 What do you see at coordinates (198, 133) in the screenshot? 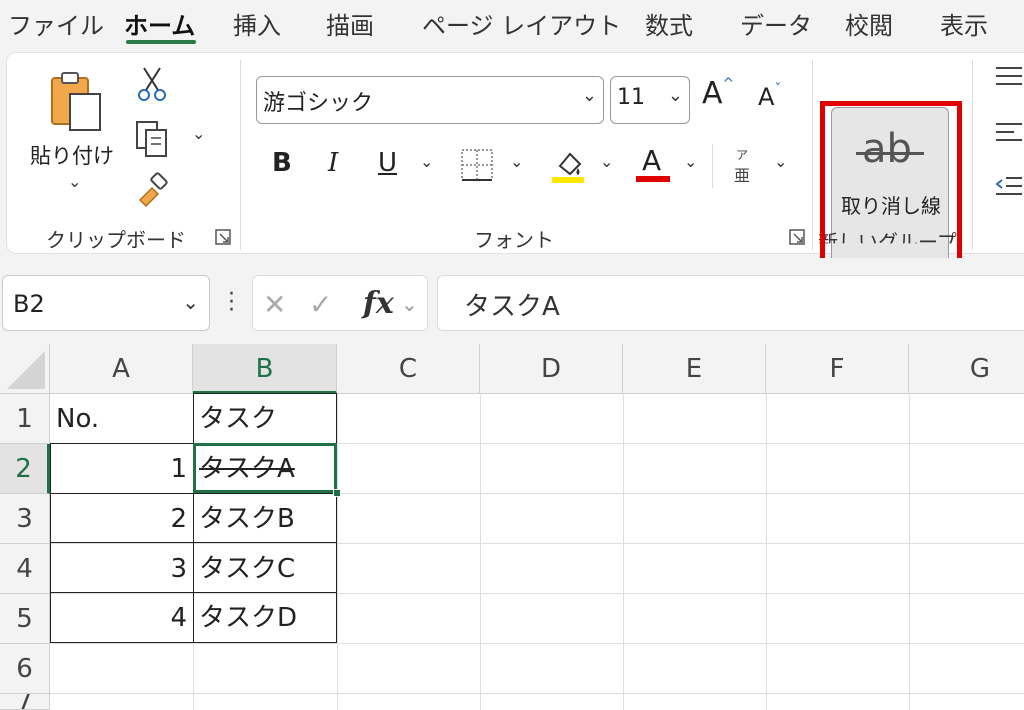
I see `copy-dropdown-chevron-icon: ⌄` at bounding box center [198, 133].